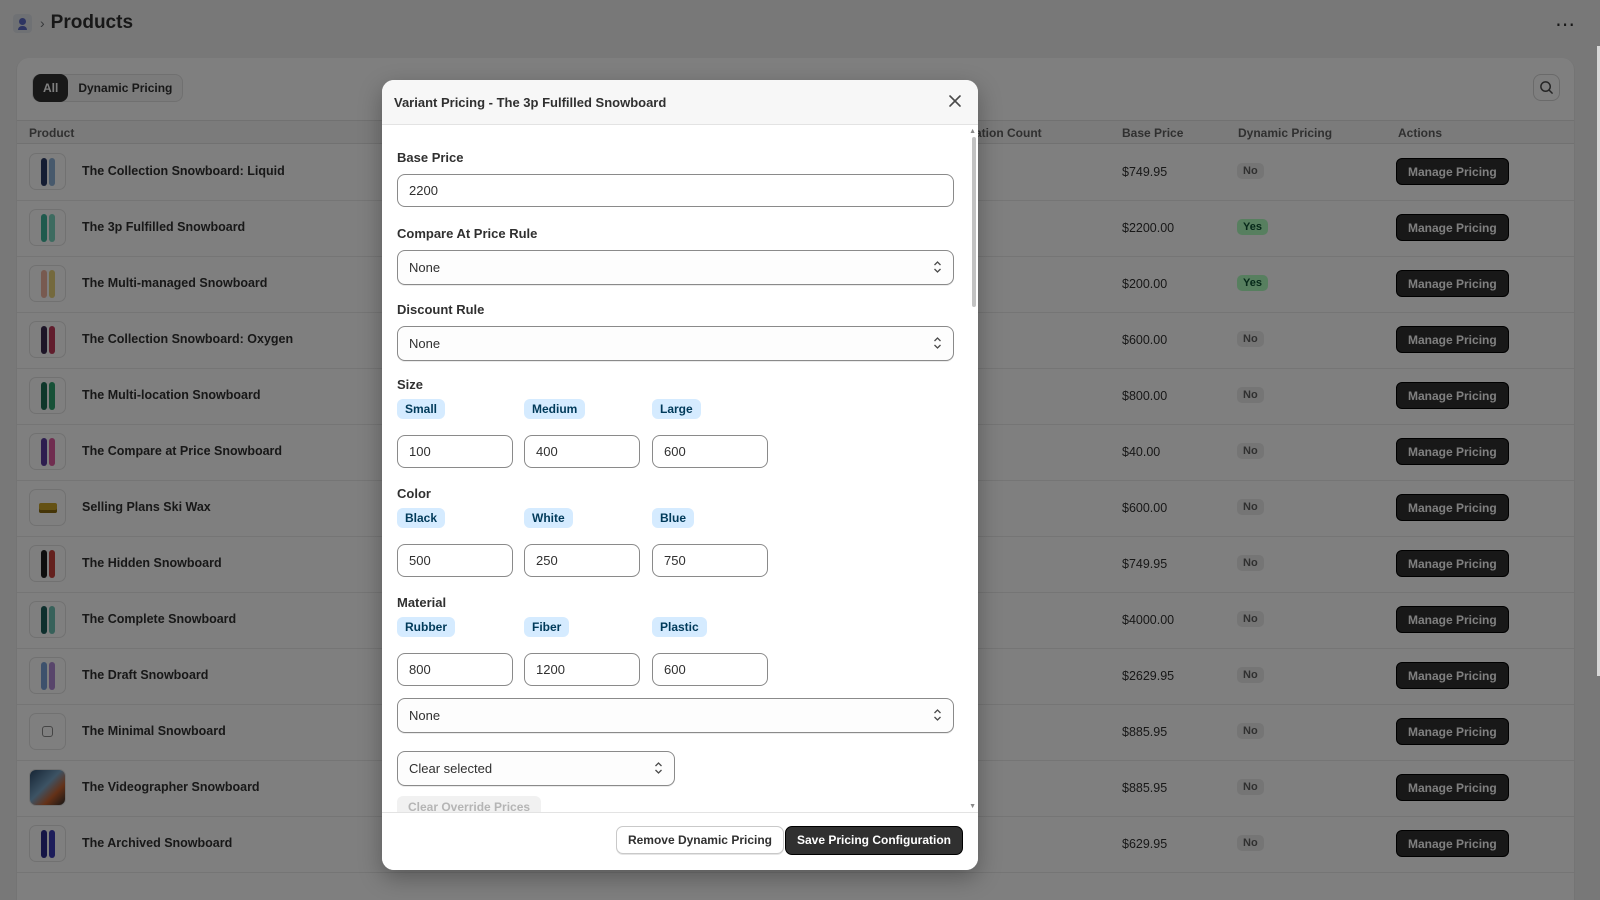 The image size is (1600, 900). What do you see at coordinates (676, 409) in the screenshot?
I see `size-option-large: Large` at bounding box center [676, 409].